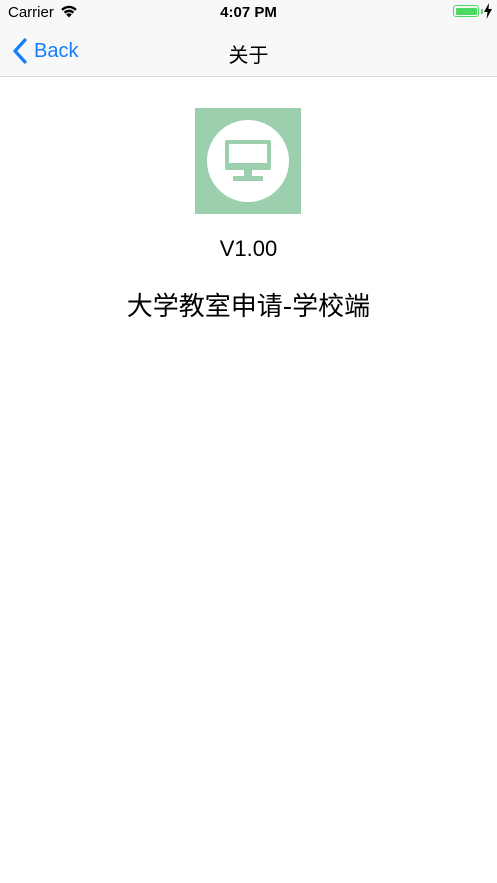 The image size is (497, 883). I want to click on app-icon-circle, so click(248, 161).